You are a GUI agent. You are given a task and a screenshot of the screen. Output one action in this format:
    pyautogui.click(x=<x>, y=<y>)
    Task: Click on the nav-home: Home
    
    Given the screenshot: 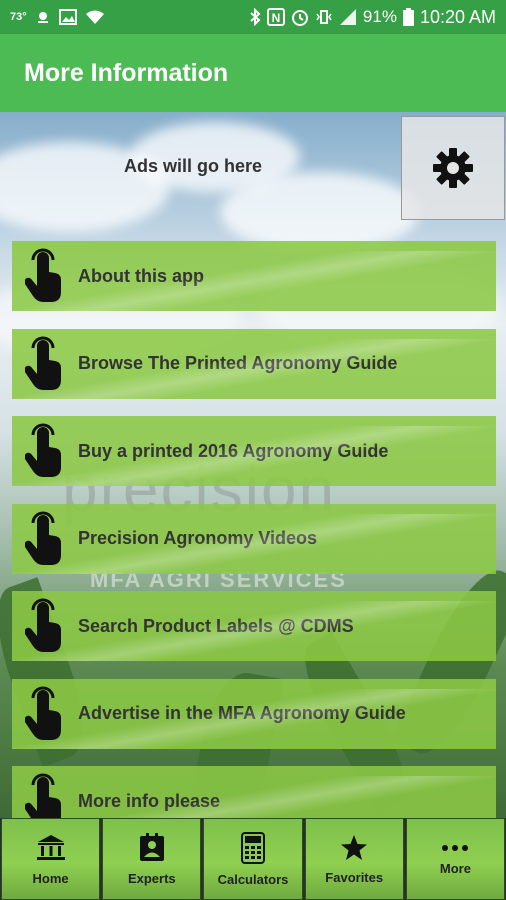 What is the action you would take?
    pyautogui.click(x=51, y=859)
    